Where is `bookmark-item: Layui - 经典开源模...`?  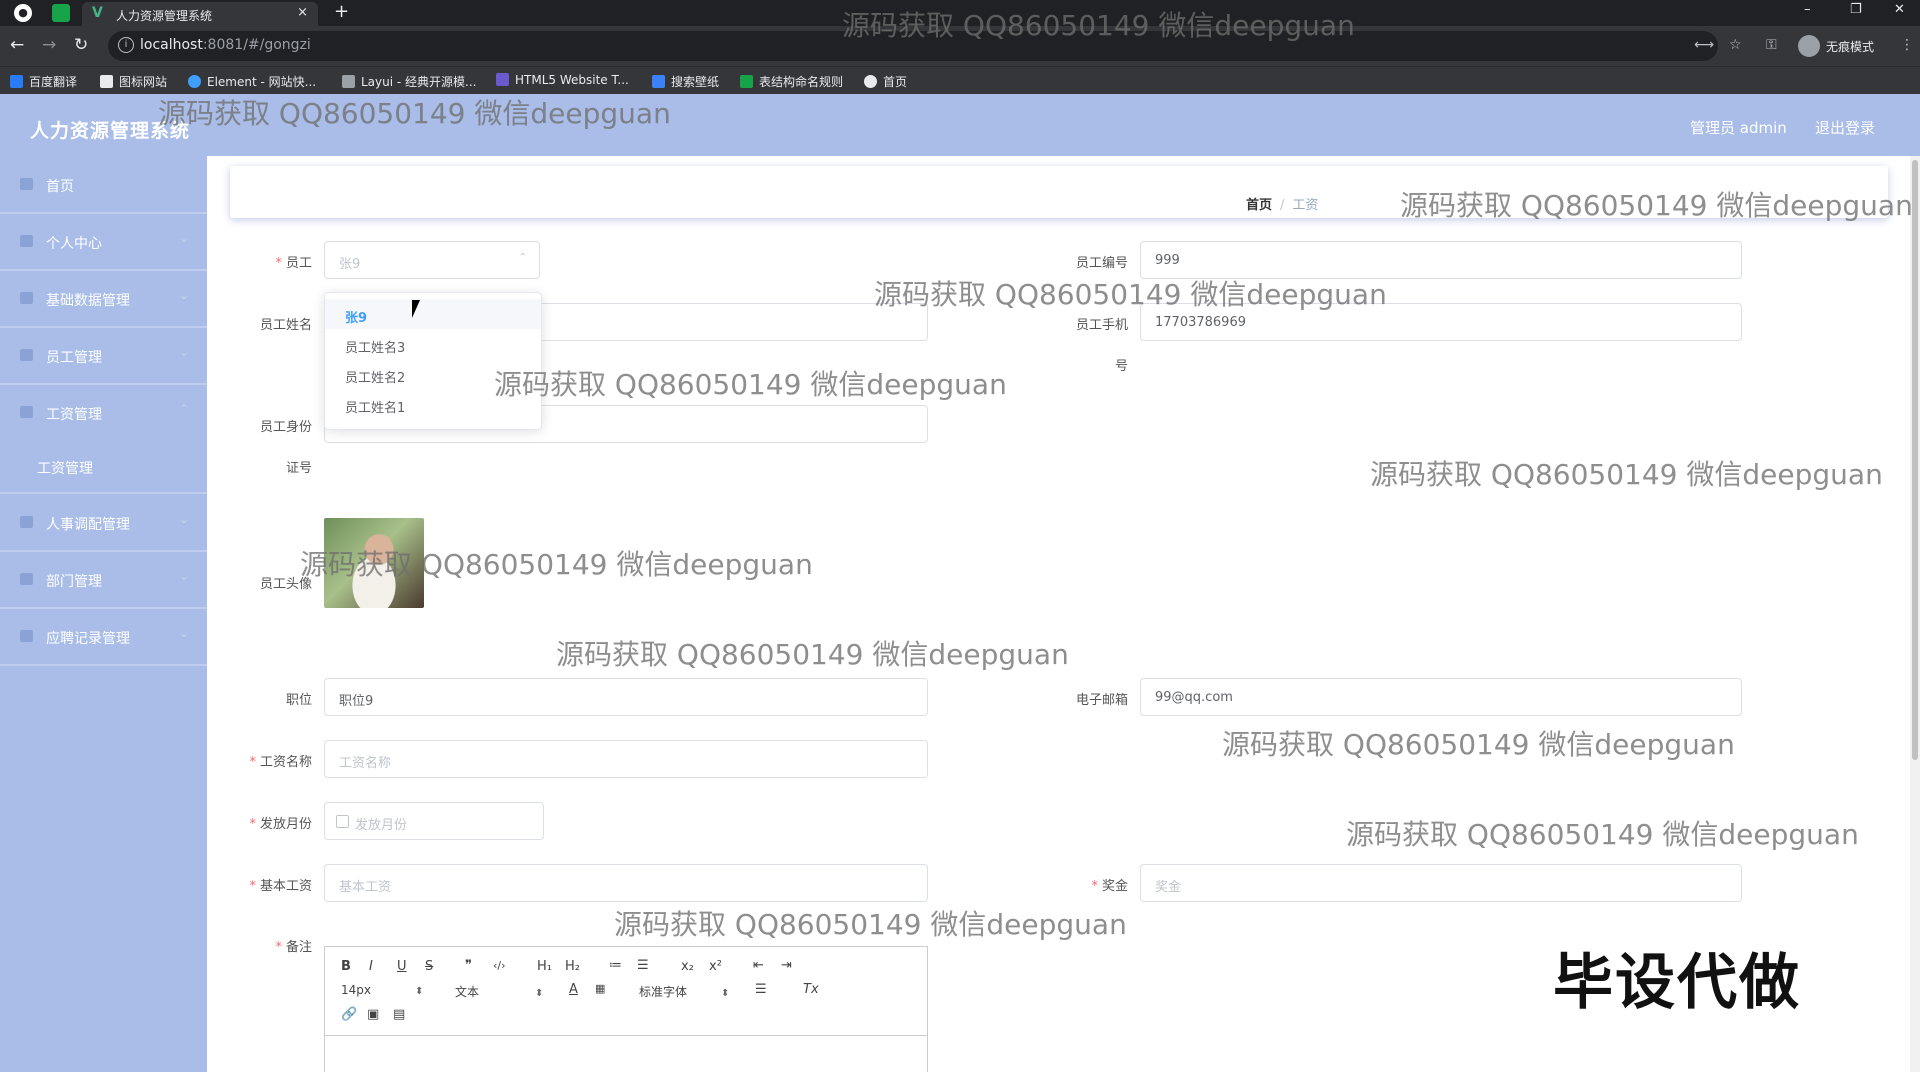
bookmark-item: Layui - 经典开源模... is located at coordinates (409, 81).